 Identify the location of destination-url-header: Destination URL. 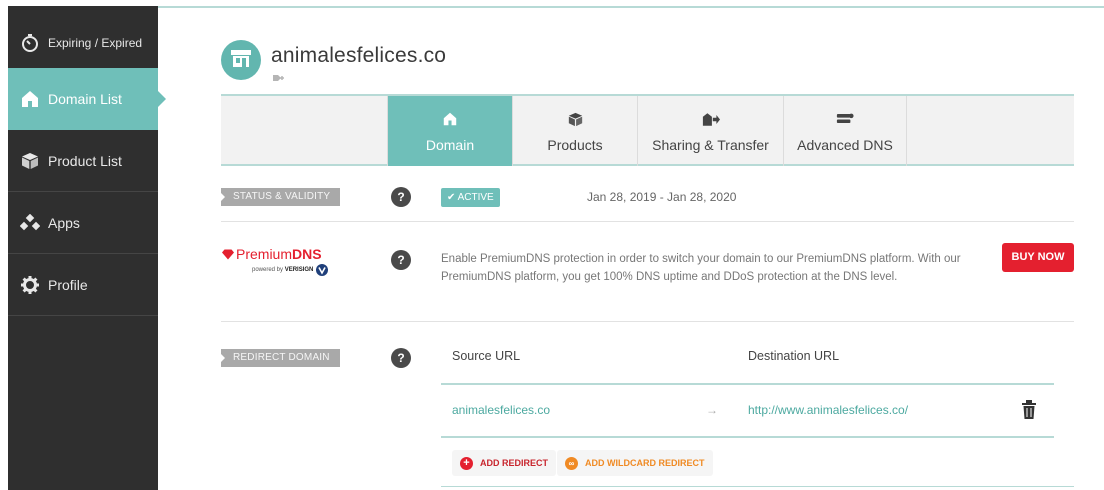
(794, 356).